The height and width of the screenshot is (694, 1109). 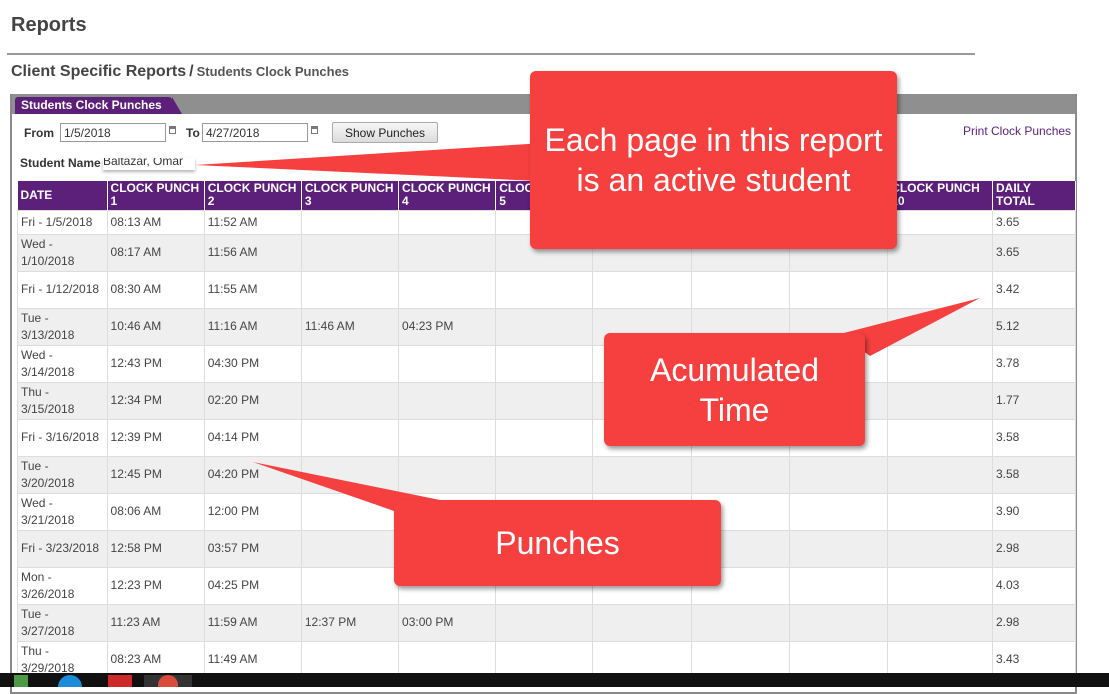 What do you see at coordinates (21, 681) in the screenshot?
I see `file-manager-icon` at bounding box center [21, 681].